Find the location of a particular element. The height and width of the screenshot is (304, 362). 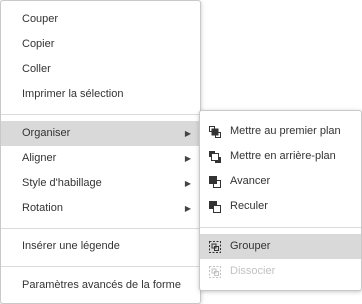

submenu-item-label: Mettre au premier plan is located at coordinates (285, 131).